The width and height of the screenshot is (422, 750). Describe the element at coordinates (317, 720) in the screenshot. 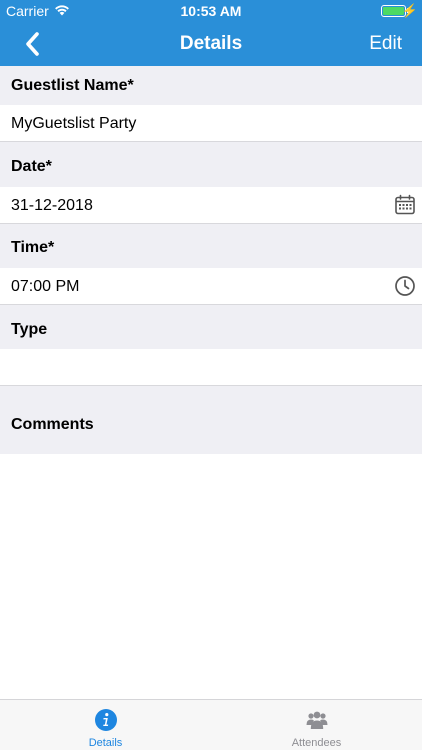

I see `people-icon` at that location.